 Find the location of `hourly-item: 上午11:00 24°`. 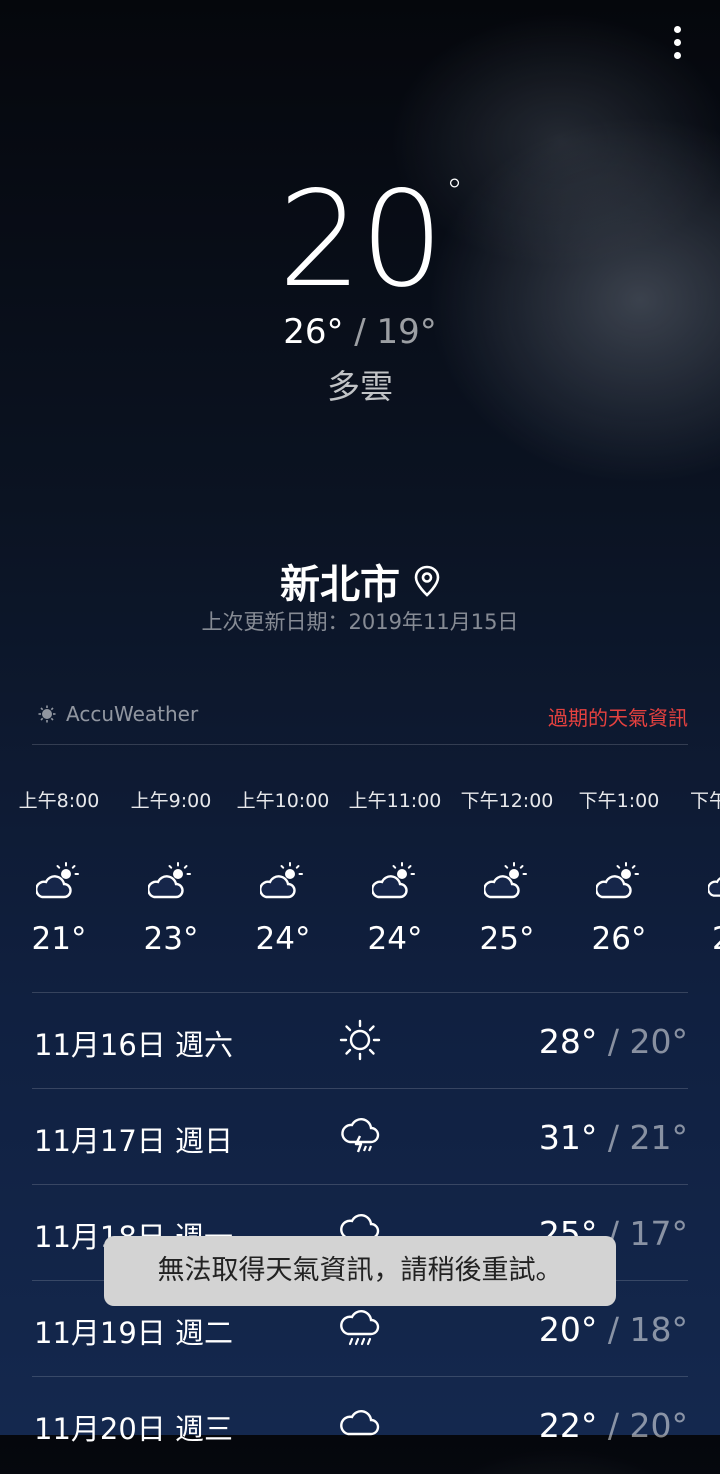

hourly-item: 上午11:00 24° is located at coordinates (395, 871).